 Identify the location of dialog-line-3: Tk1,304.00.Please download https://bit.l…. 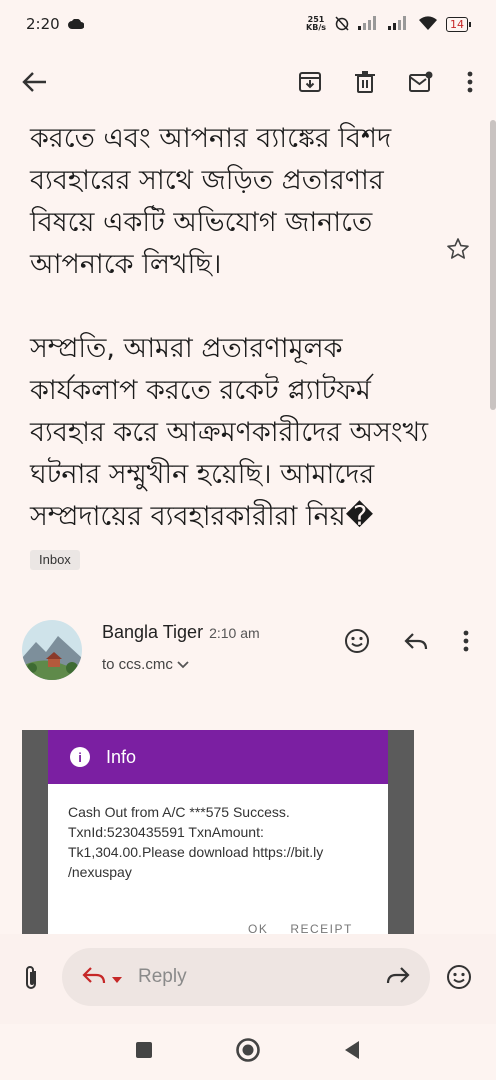
(196, 852).